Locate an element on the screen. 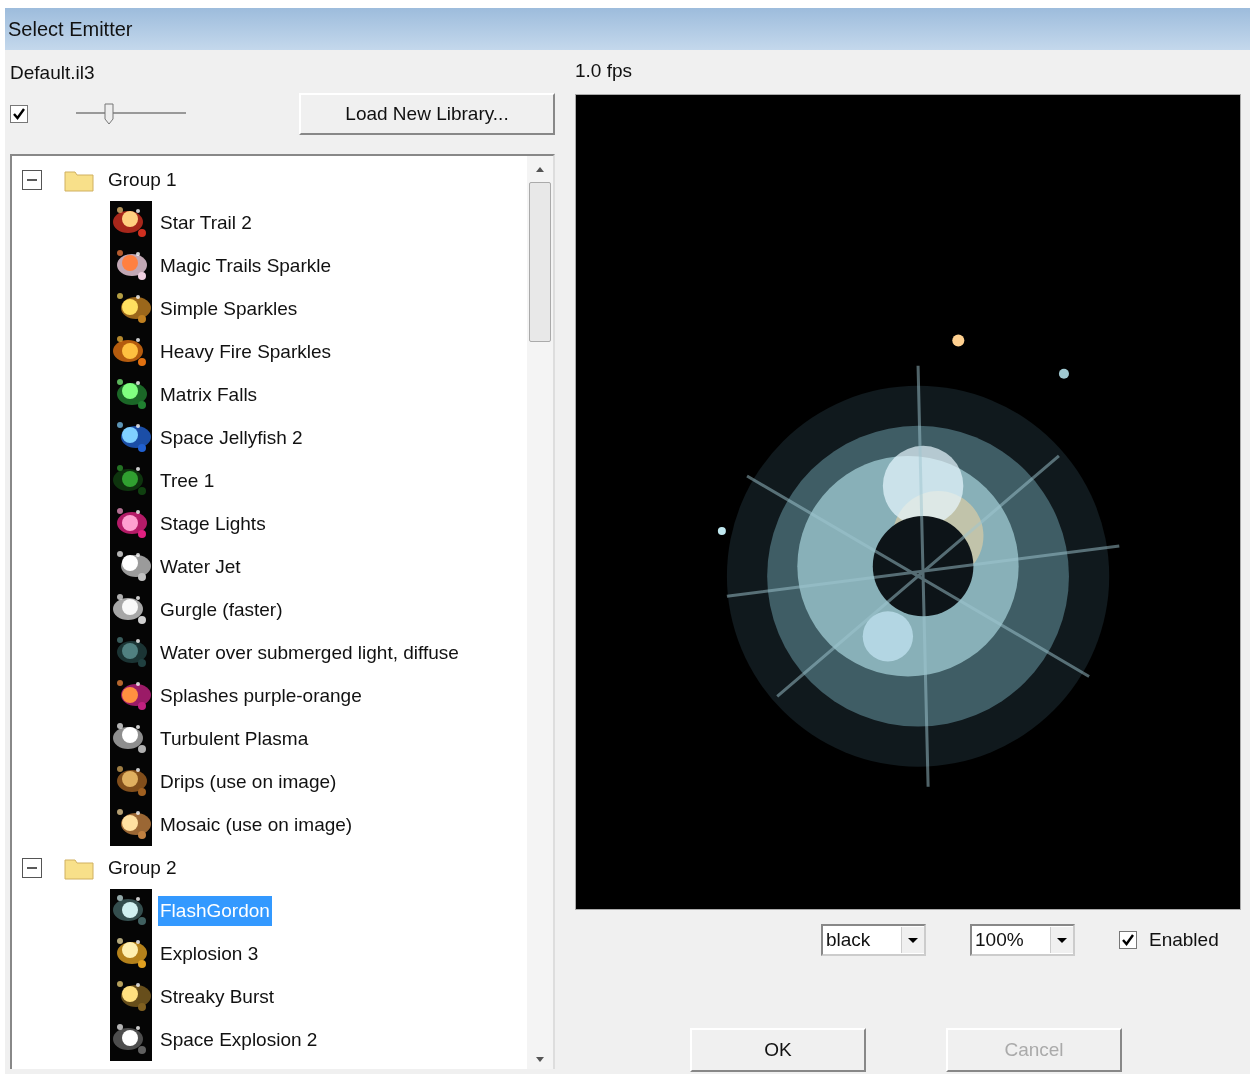 The image size is (1250, 1074). emitter-item: Matrix Falls is located at coordinates (209, 394).